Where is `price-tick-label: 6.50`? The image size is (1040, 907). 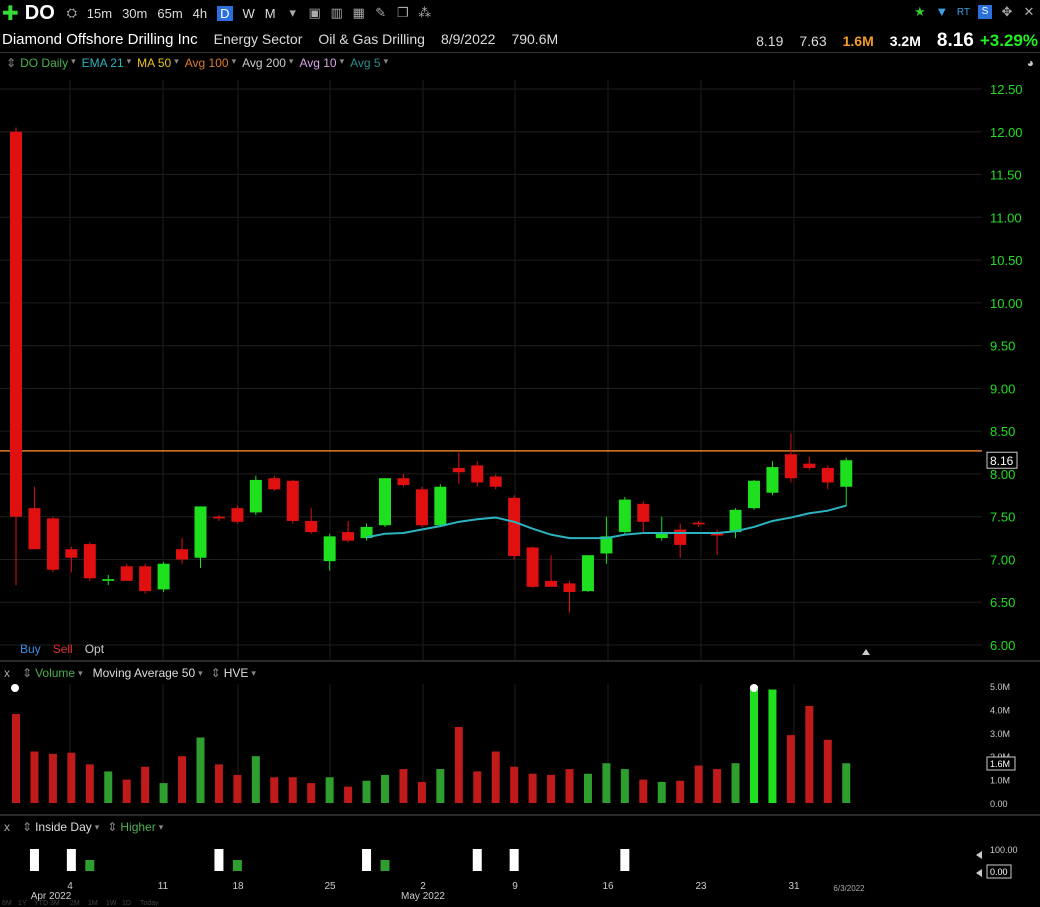
price-tick-label: 6.50 is located at coordinates (1002, 602).